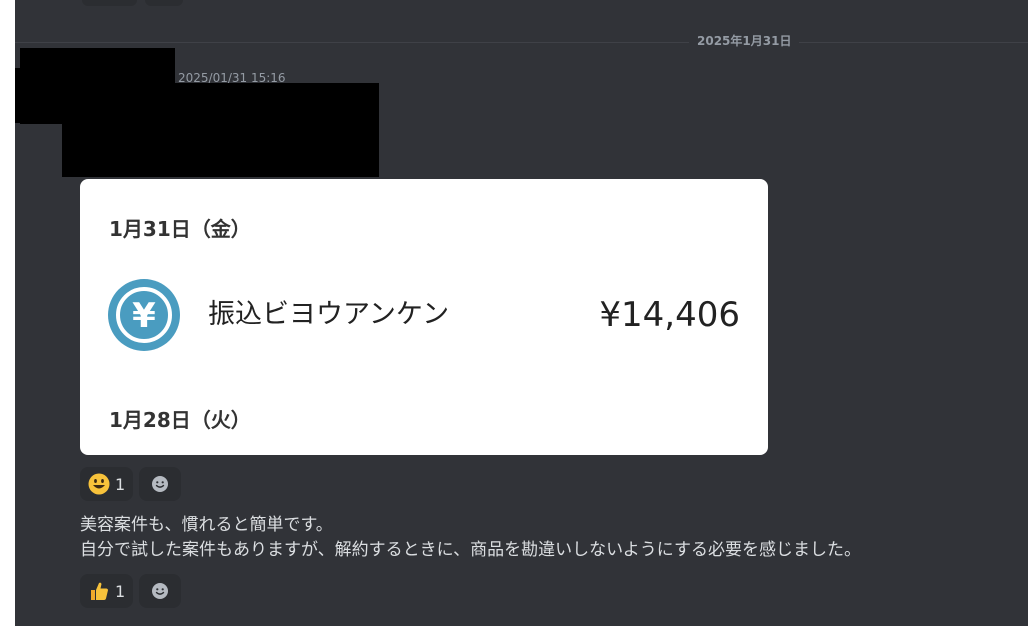  Describe the element at coordinates (232, 77) in the screenshot. I see `message-timestamp: 2025/01/31 15:16` at that location.